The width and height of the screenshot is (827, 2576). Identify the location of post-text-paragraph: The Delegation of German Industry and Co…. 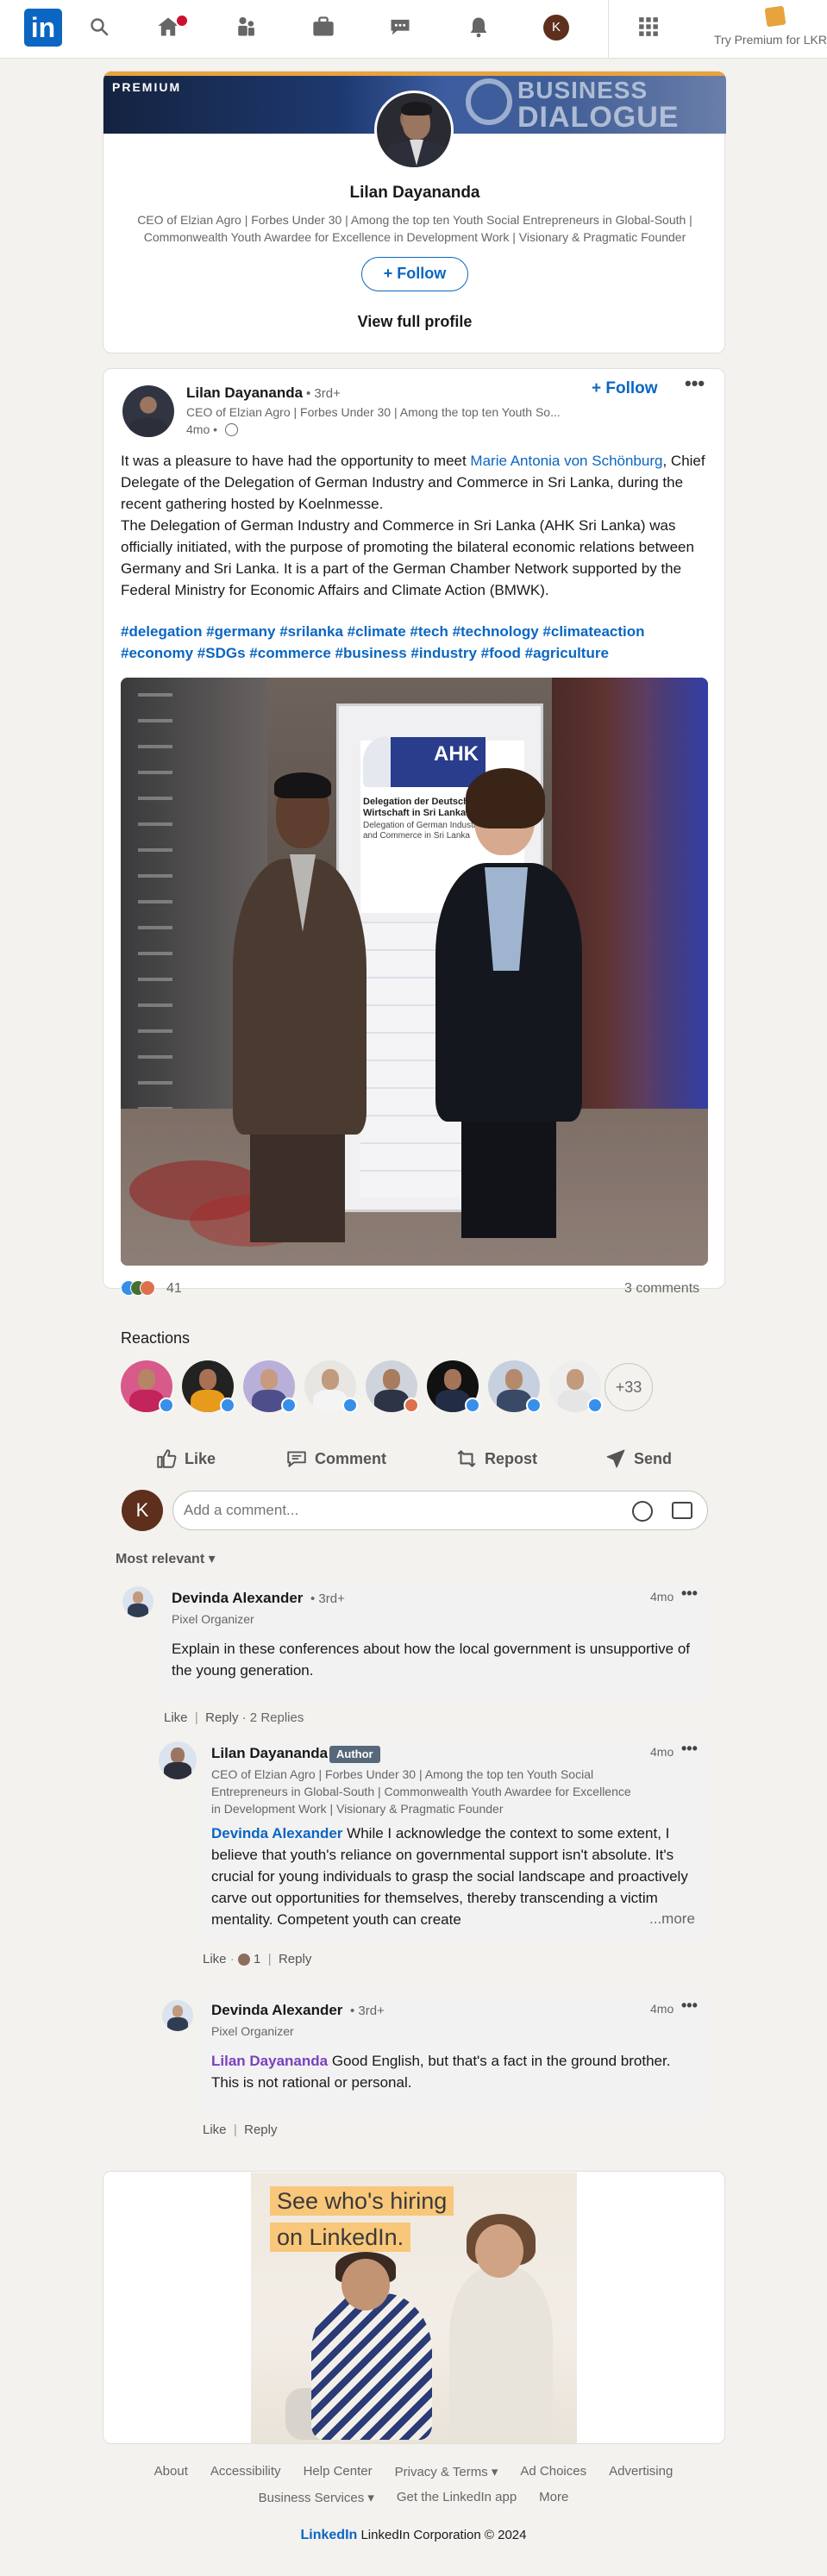
(407, 557).